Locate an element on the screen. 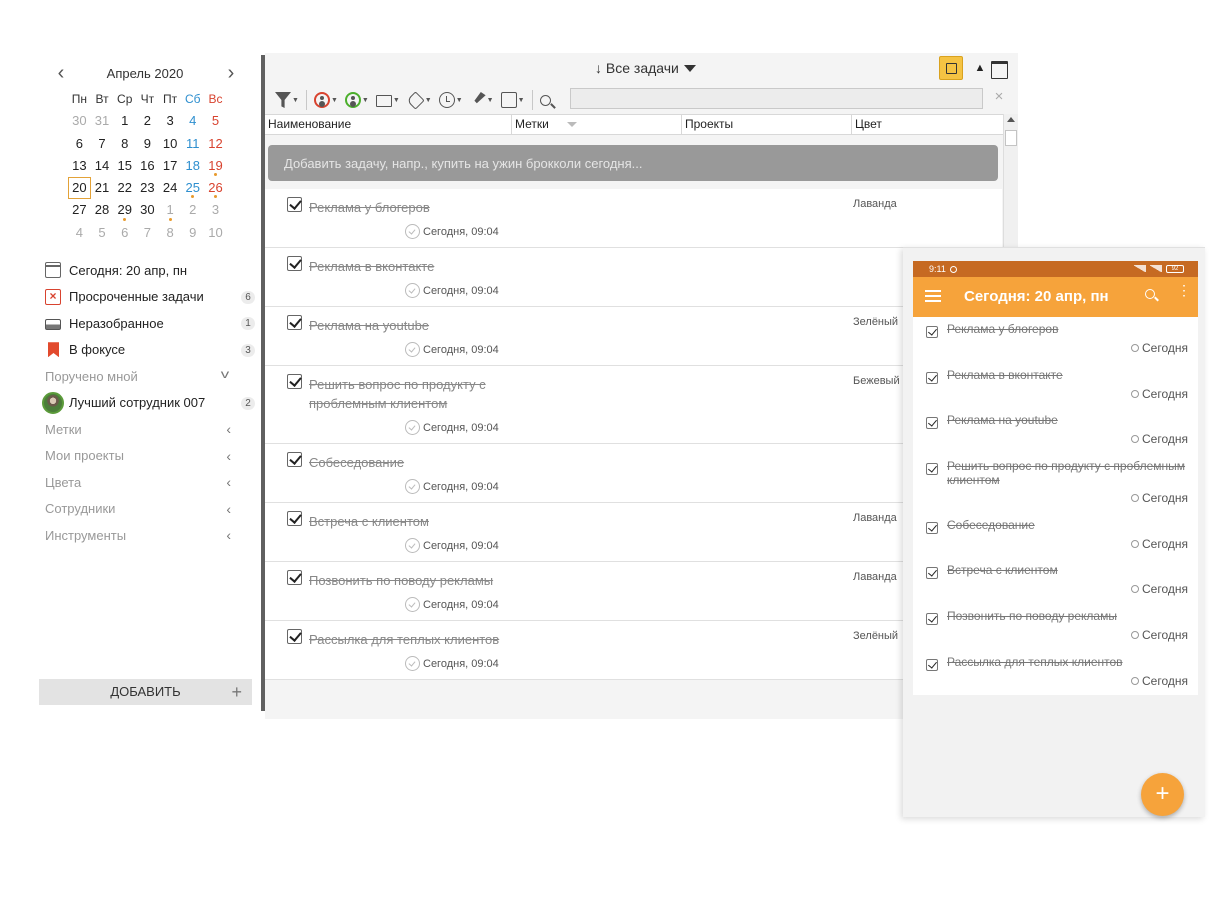 This screenshot has width=1228, height=918. calendar-day: 12 is located at coordinates (215, 144).